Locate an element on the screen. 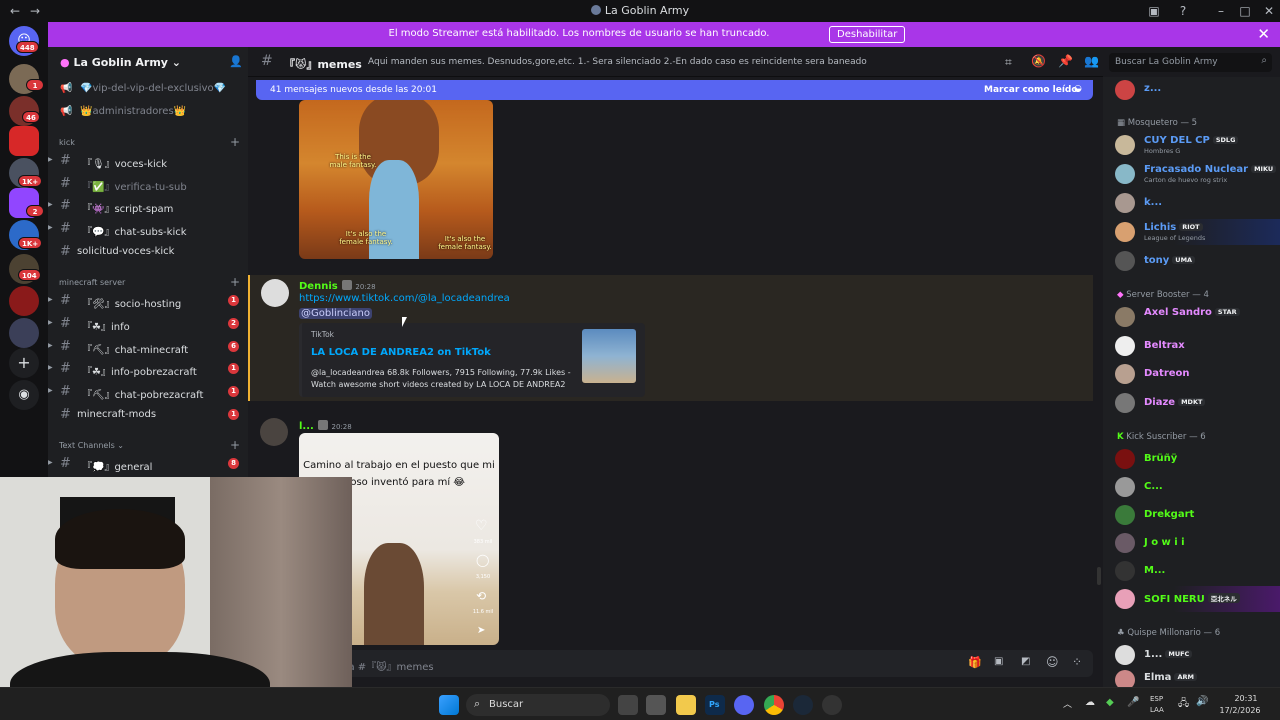  member-item: J o w i i is located at coordinates (1191, 543).